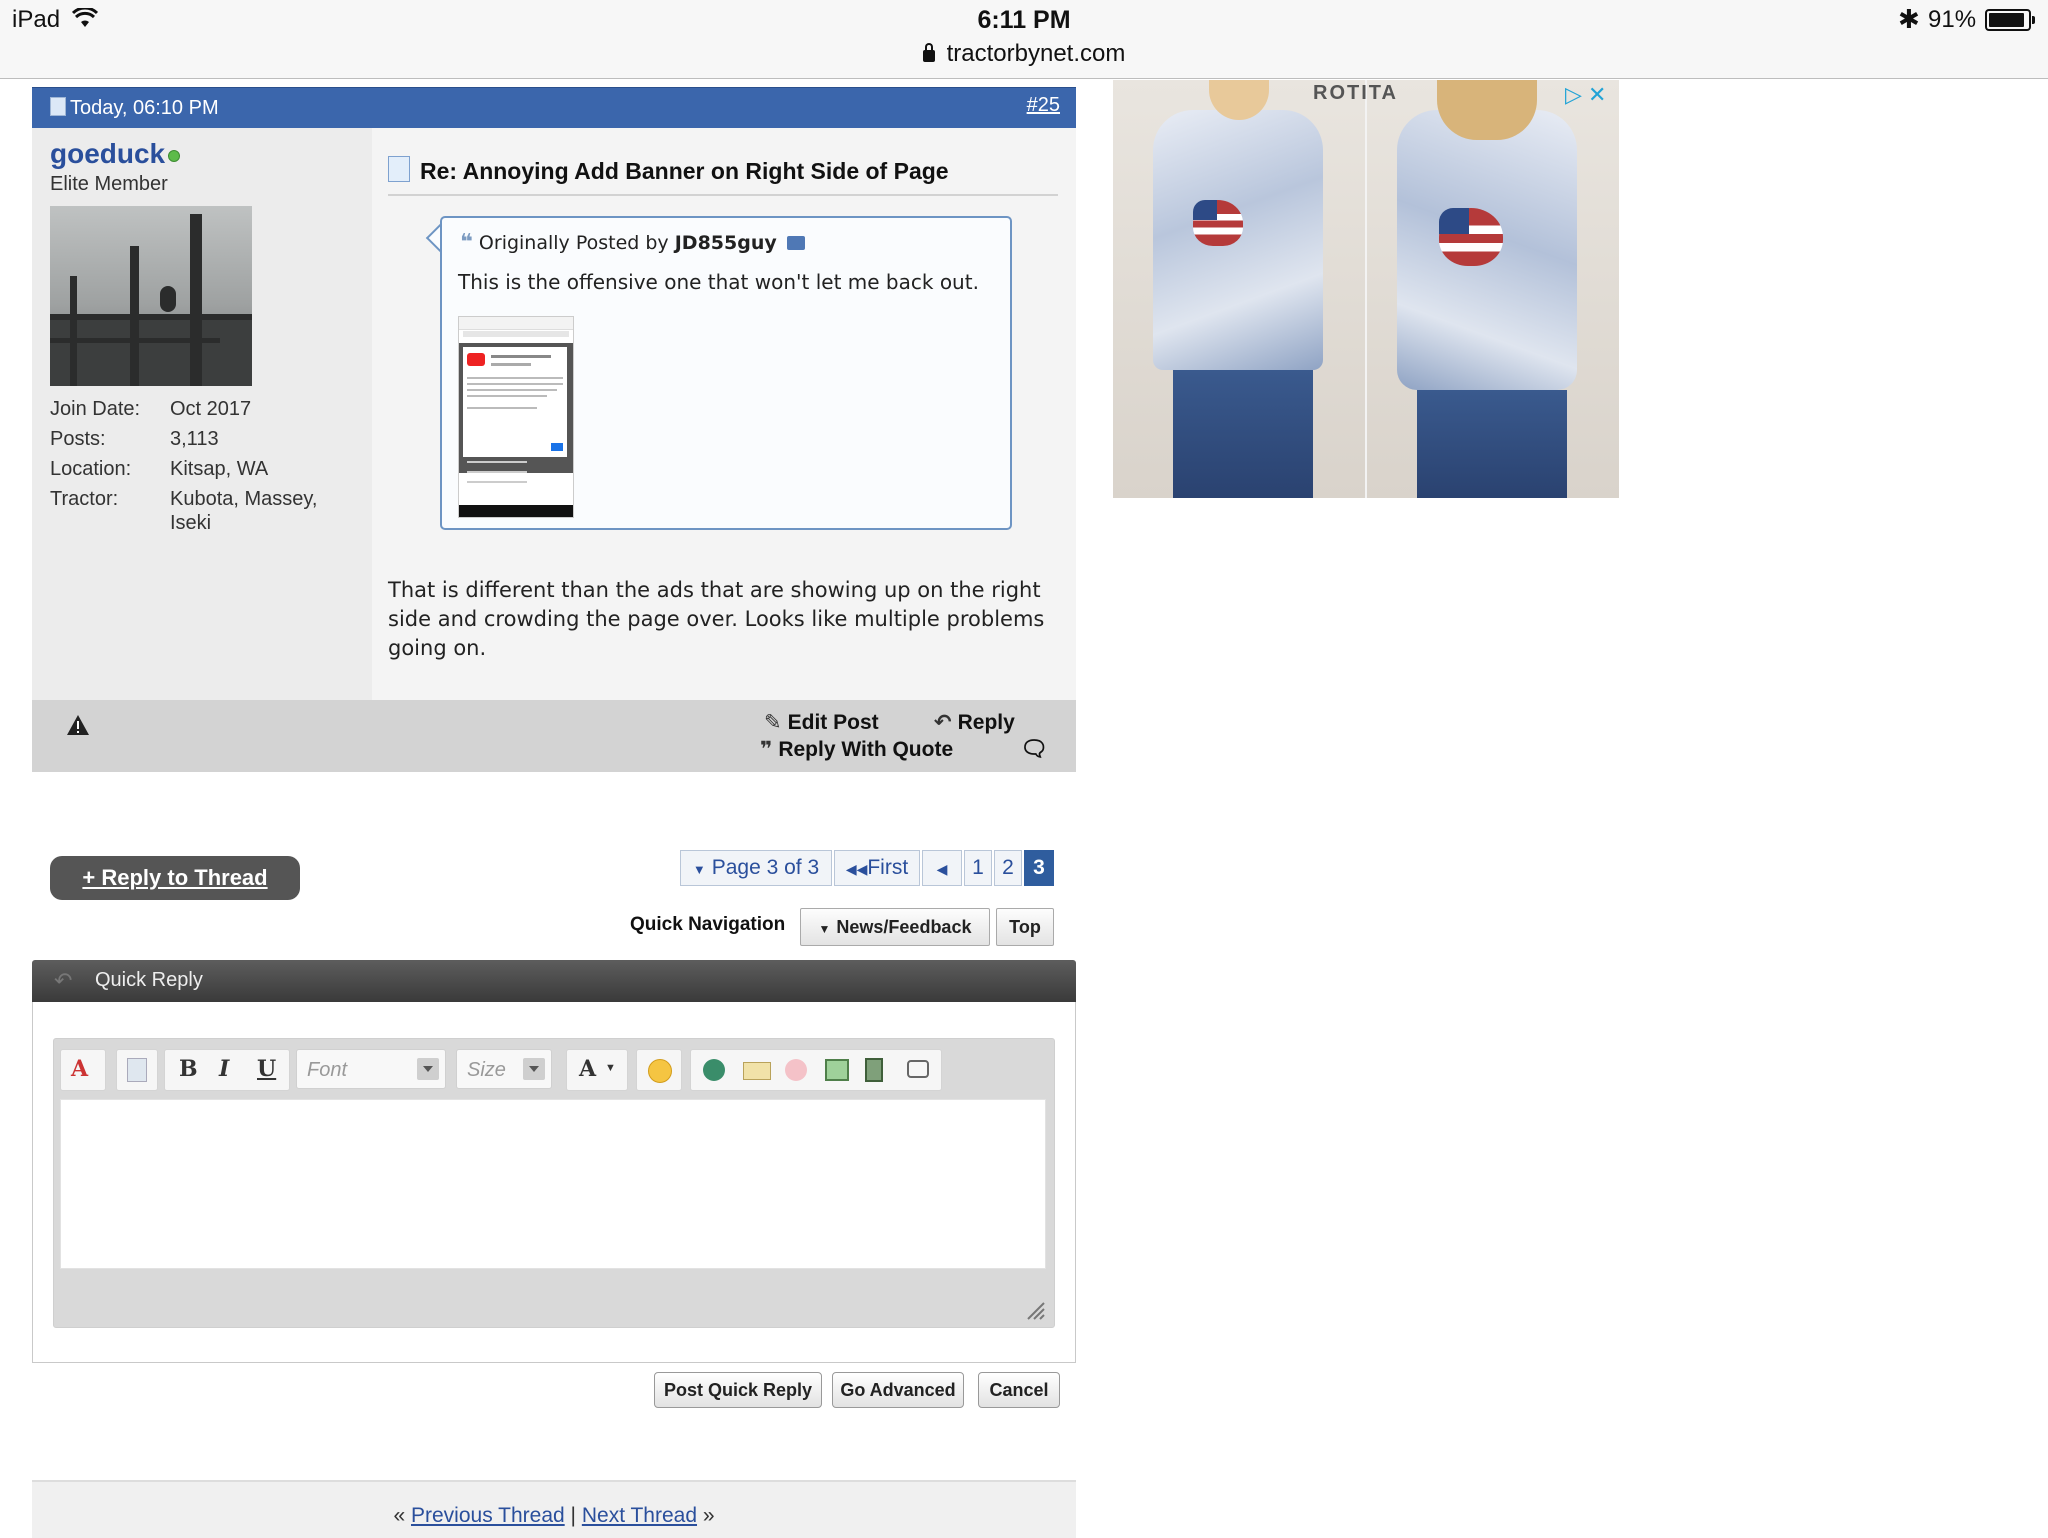  Describe the element at coordinates (725, 243) in the screenshot. I see `quote-author: JD855guy` at that location.